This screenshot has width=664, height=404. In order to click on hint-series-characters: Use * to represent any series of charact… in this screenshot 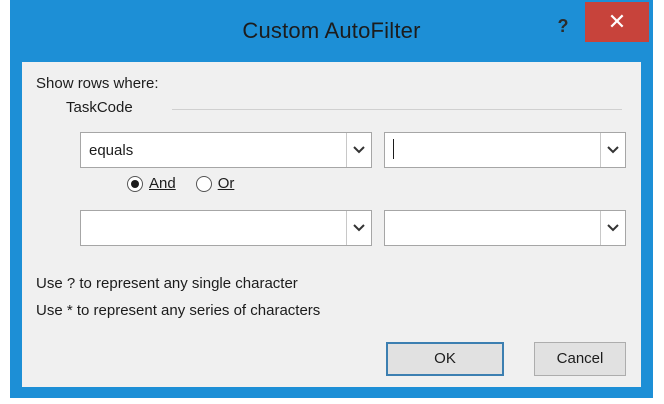, I will do `click(178, 310)`.